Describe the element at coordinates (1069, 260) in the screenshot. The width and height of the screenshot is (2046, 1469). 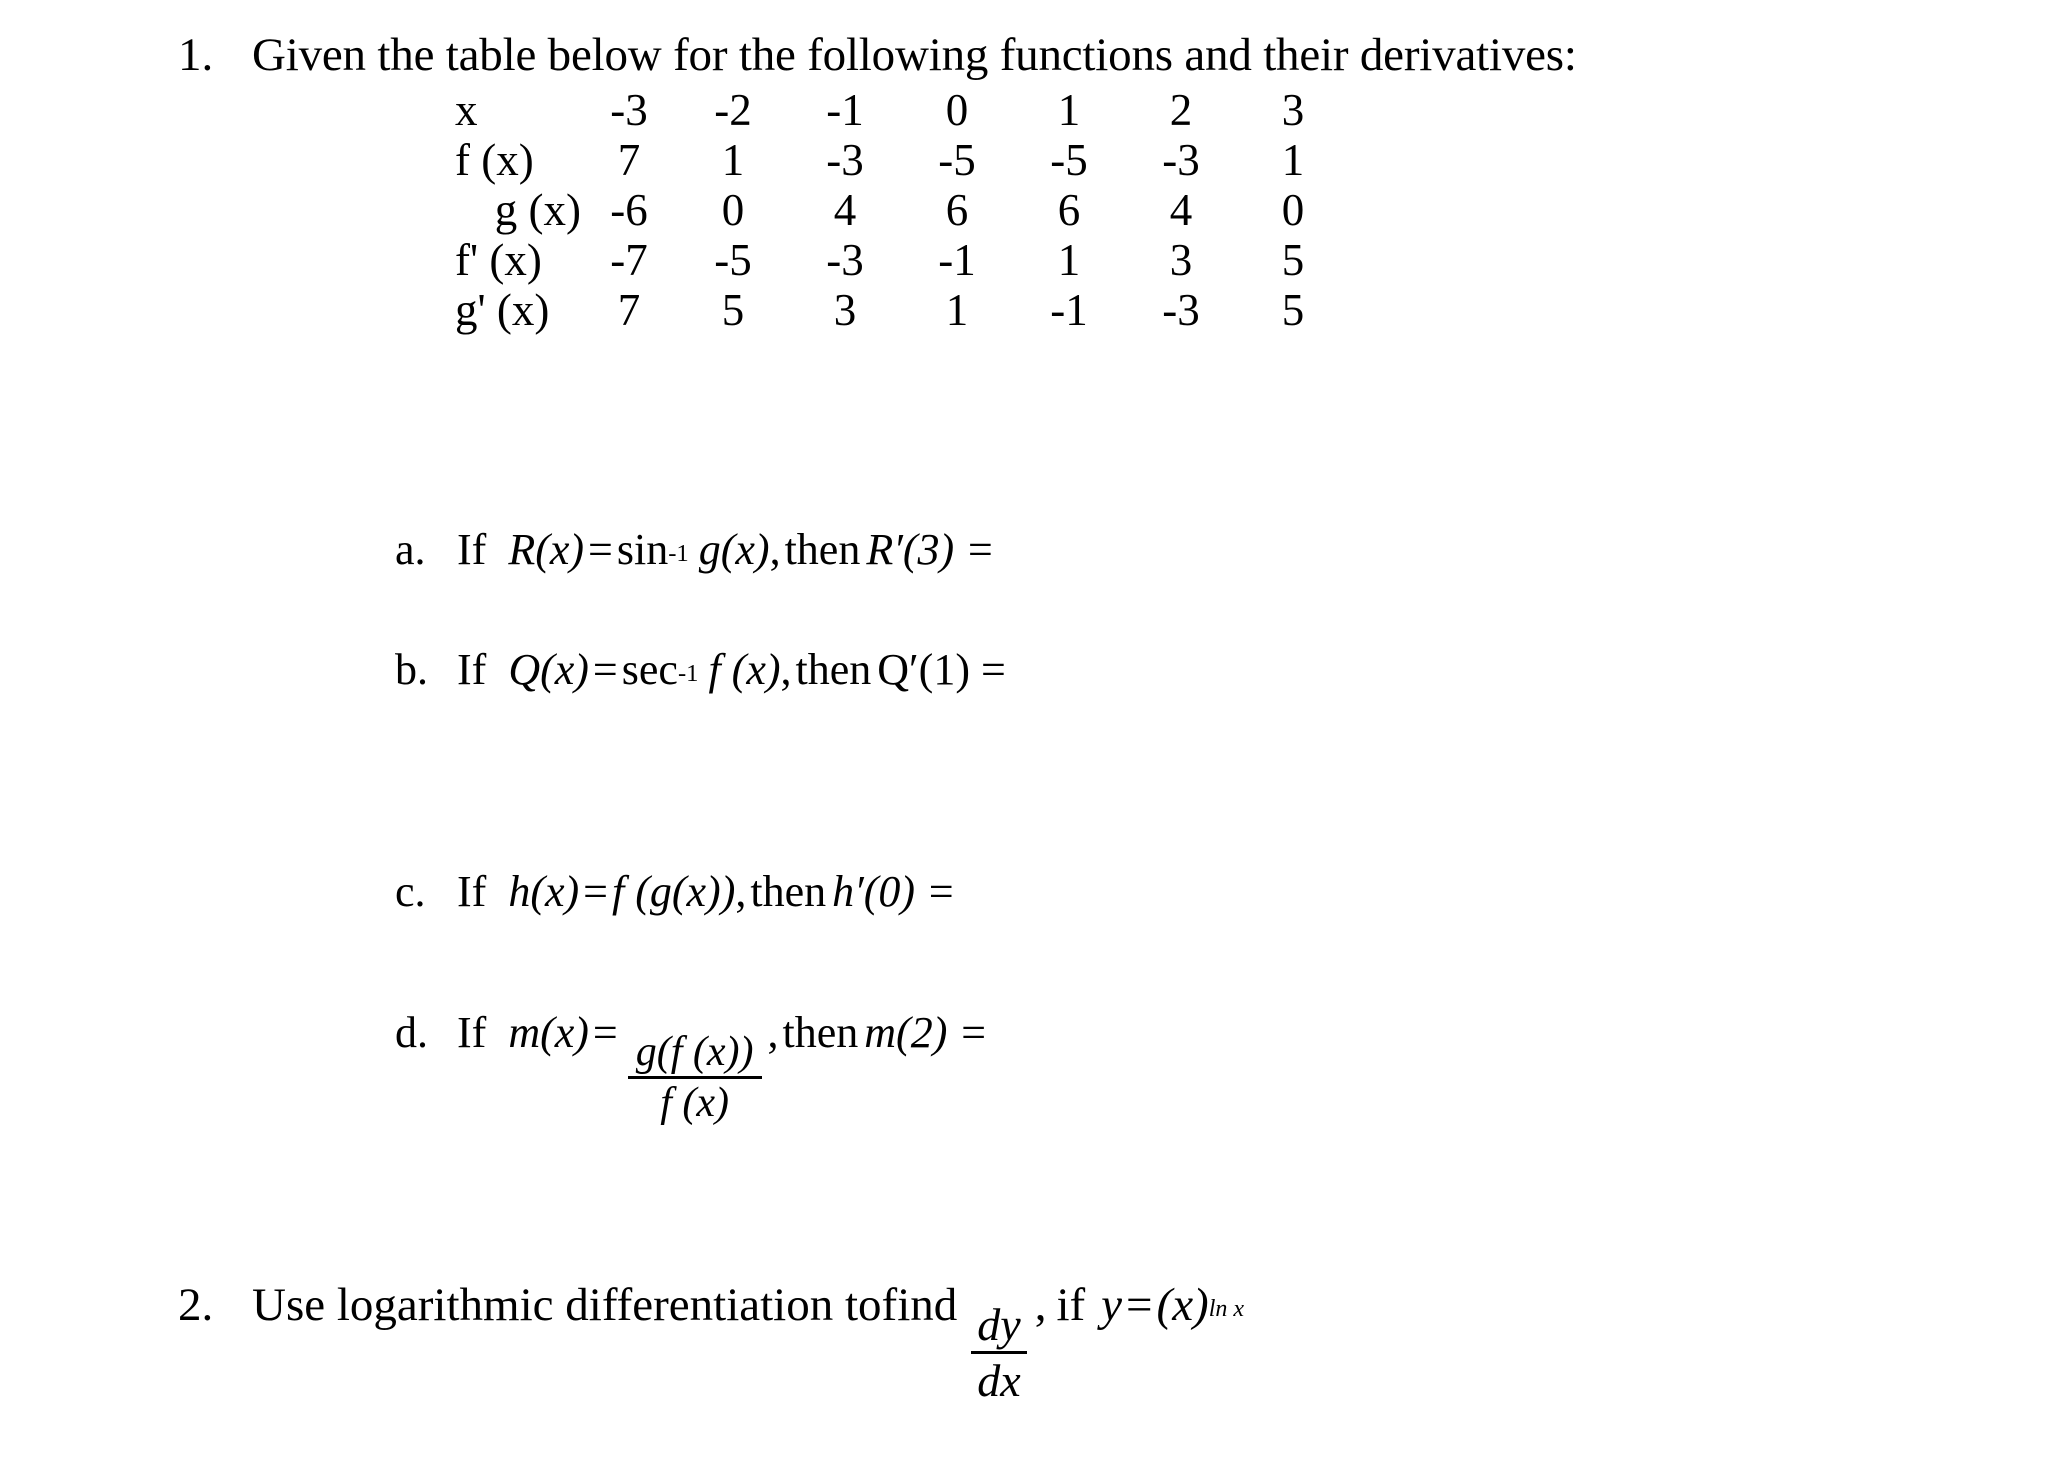
I see `cell-f-prime-4: 1` at that location.